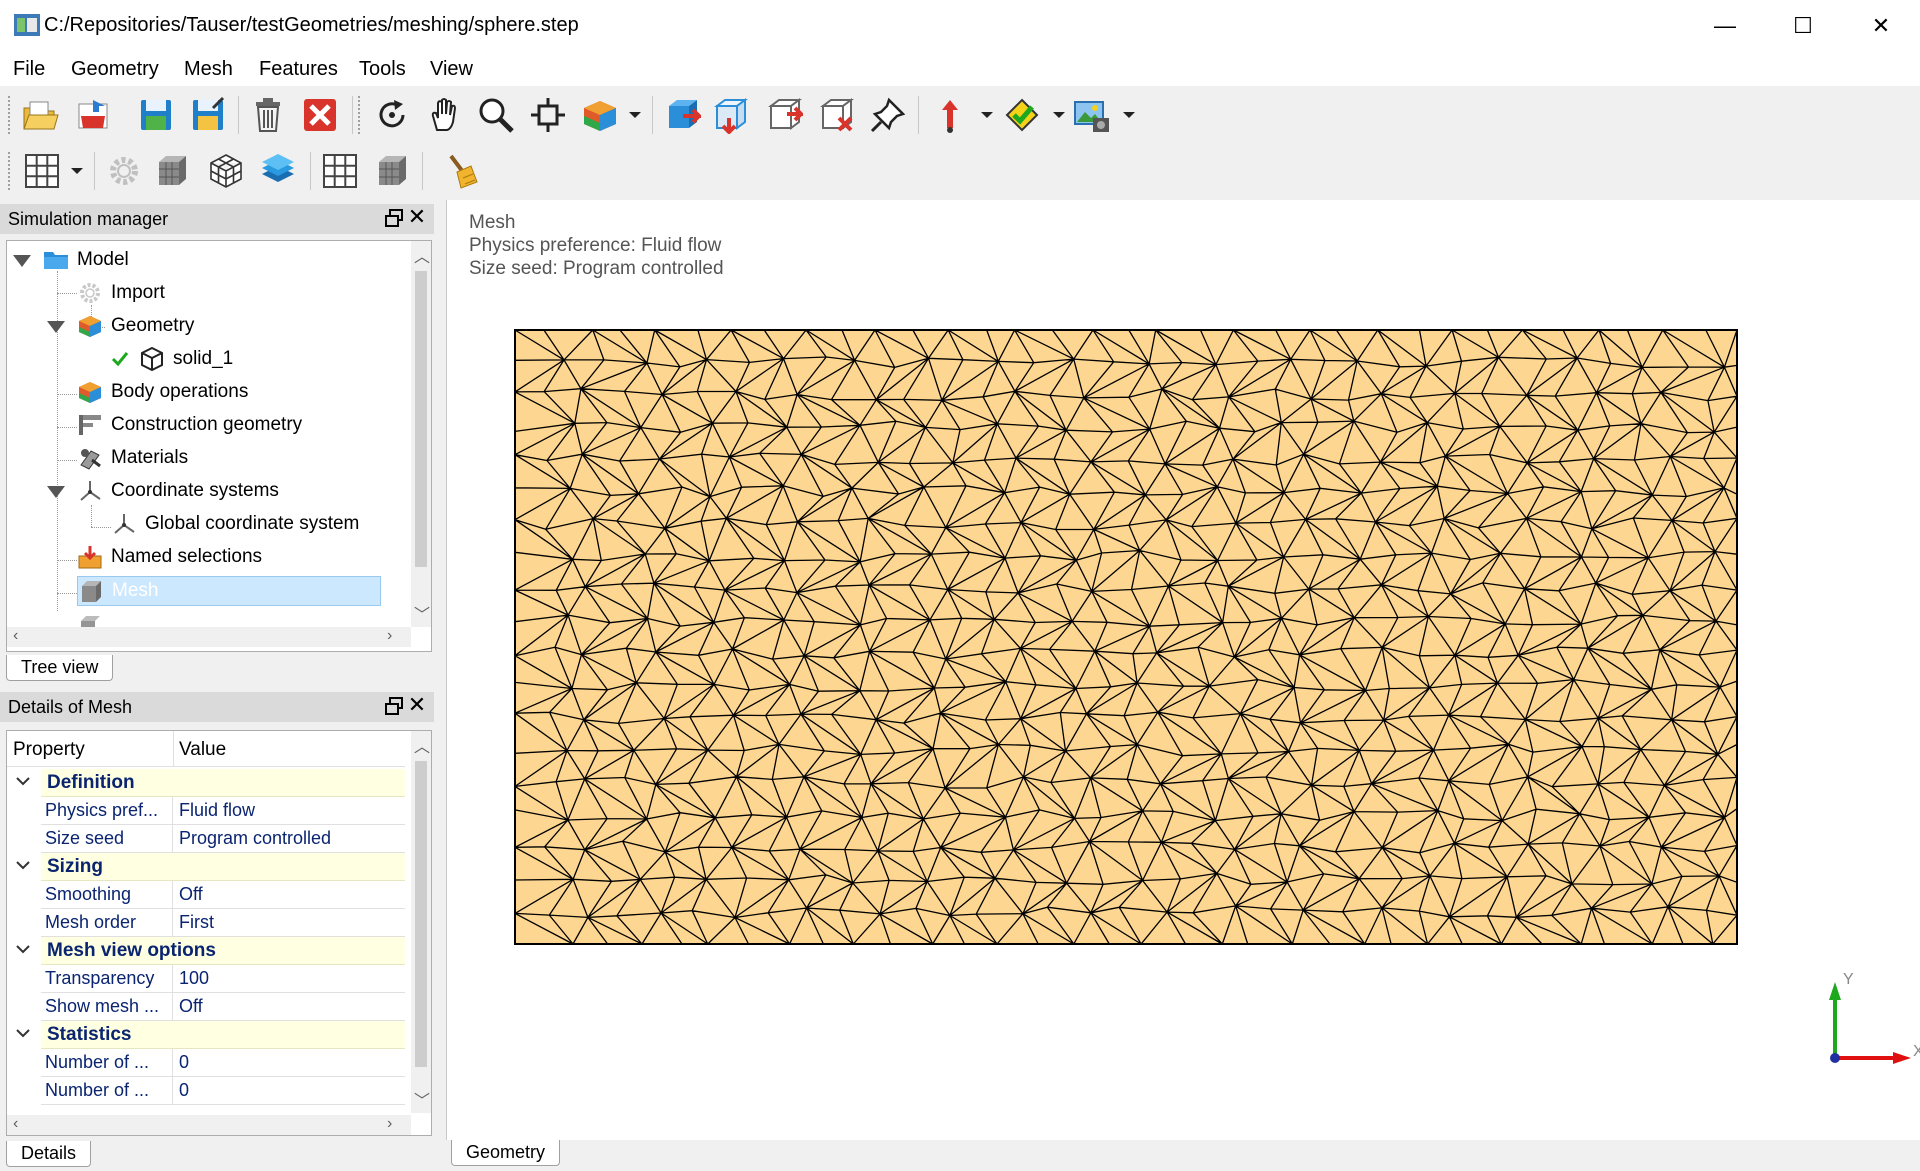 This screenshot has height=1171, width=1920. Describe the element at coordinates (132, 458) in the screenshot. I see `tree-item-materials: Materials` at that location.